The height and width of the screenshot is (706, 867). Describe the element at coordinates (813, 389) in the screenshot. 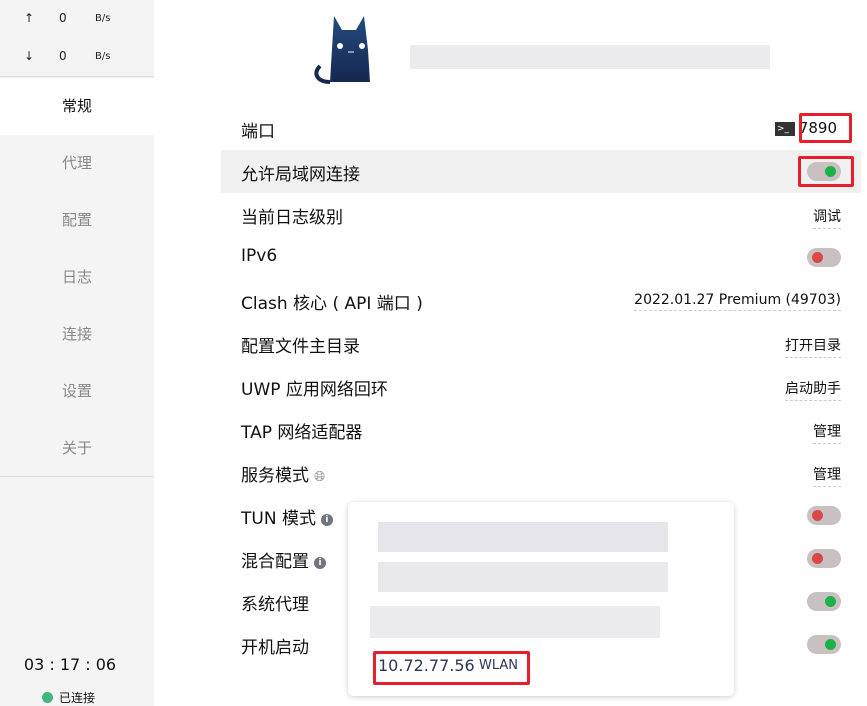

I see `setting-value: 启动助手` at that location.